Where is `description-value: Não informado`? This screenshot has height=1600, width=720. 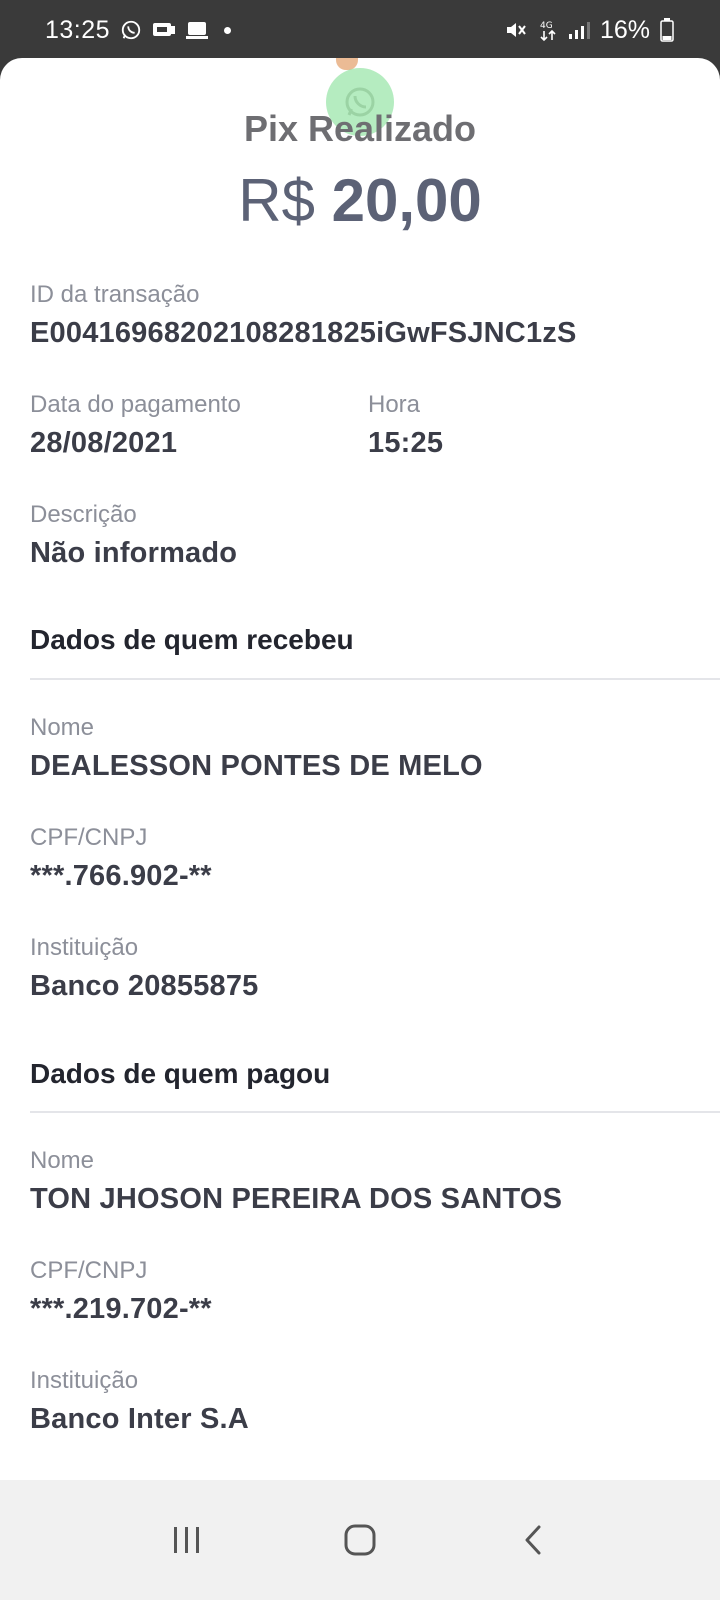
description-value: Não informado is located at coordinates (134, 553).